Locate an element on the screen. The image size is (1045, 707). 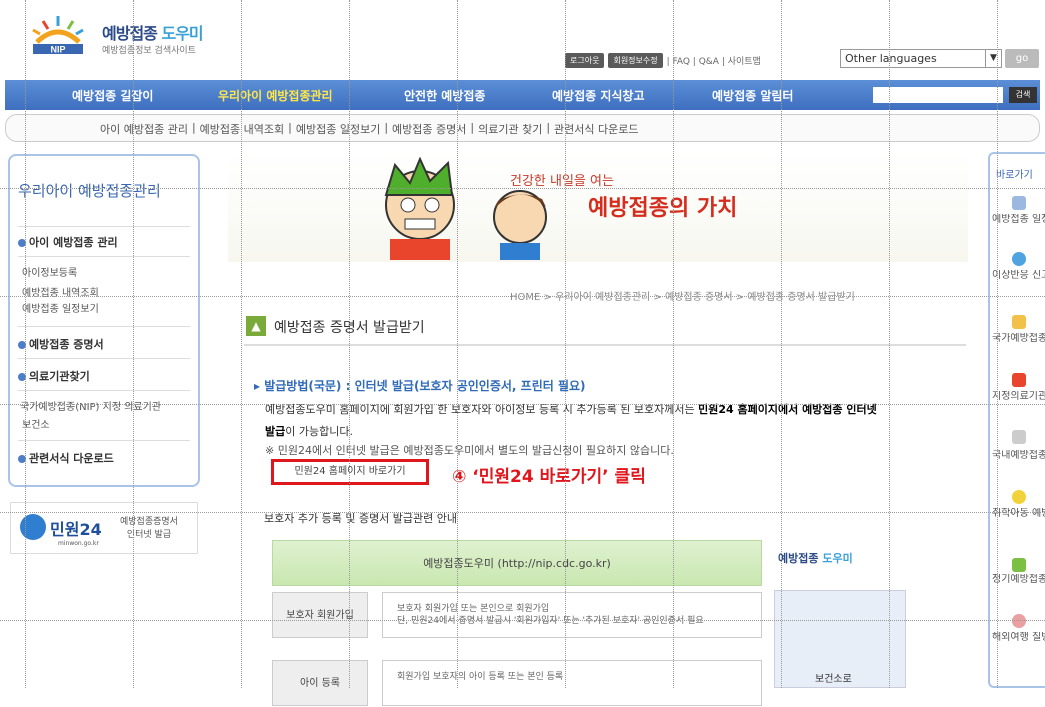
site-title: 예방접종 도우미 is located at coordinates (153, 32).